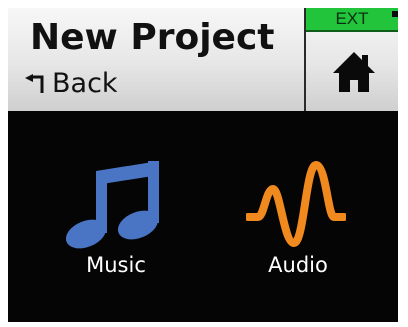  Describe the element at coordinates (298, 265) in the screenshot. I see `audio-label: Audio` at that location.